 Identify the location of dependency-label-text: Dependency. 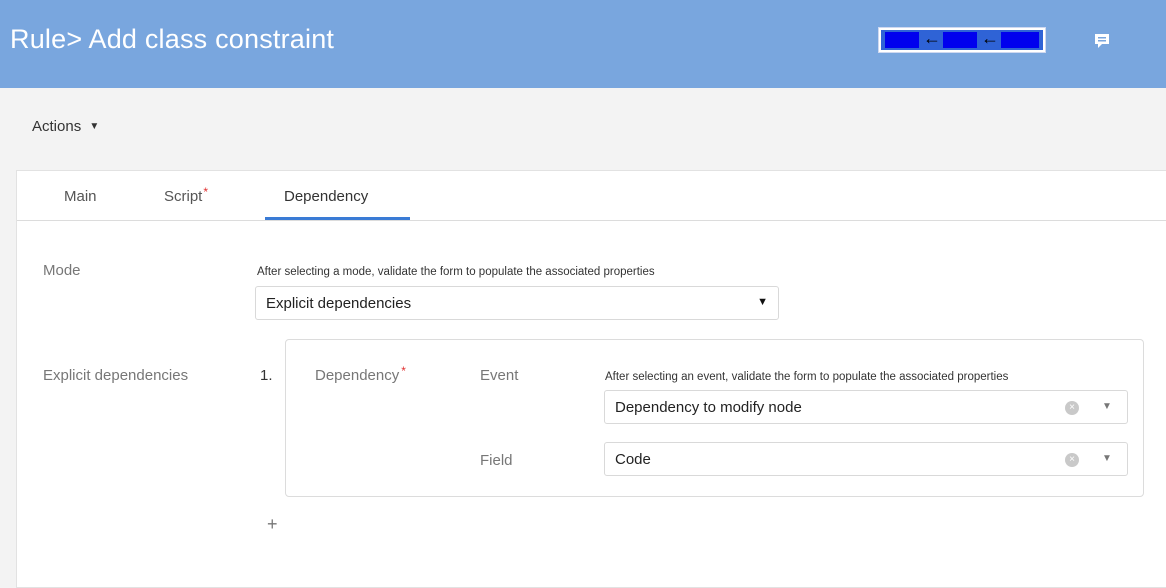
(357, 375).